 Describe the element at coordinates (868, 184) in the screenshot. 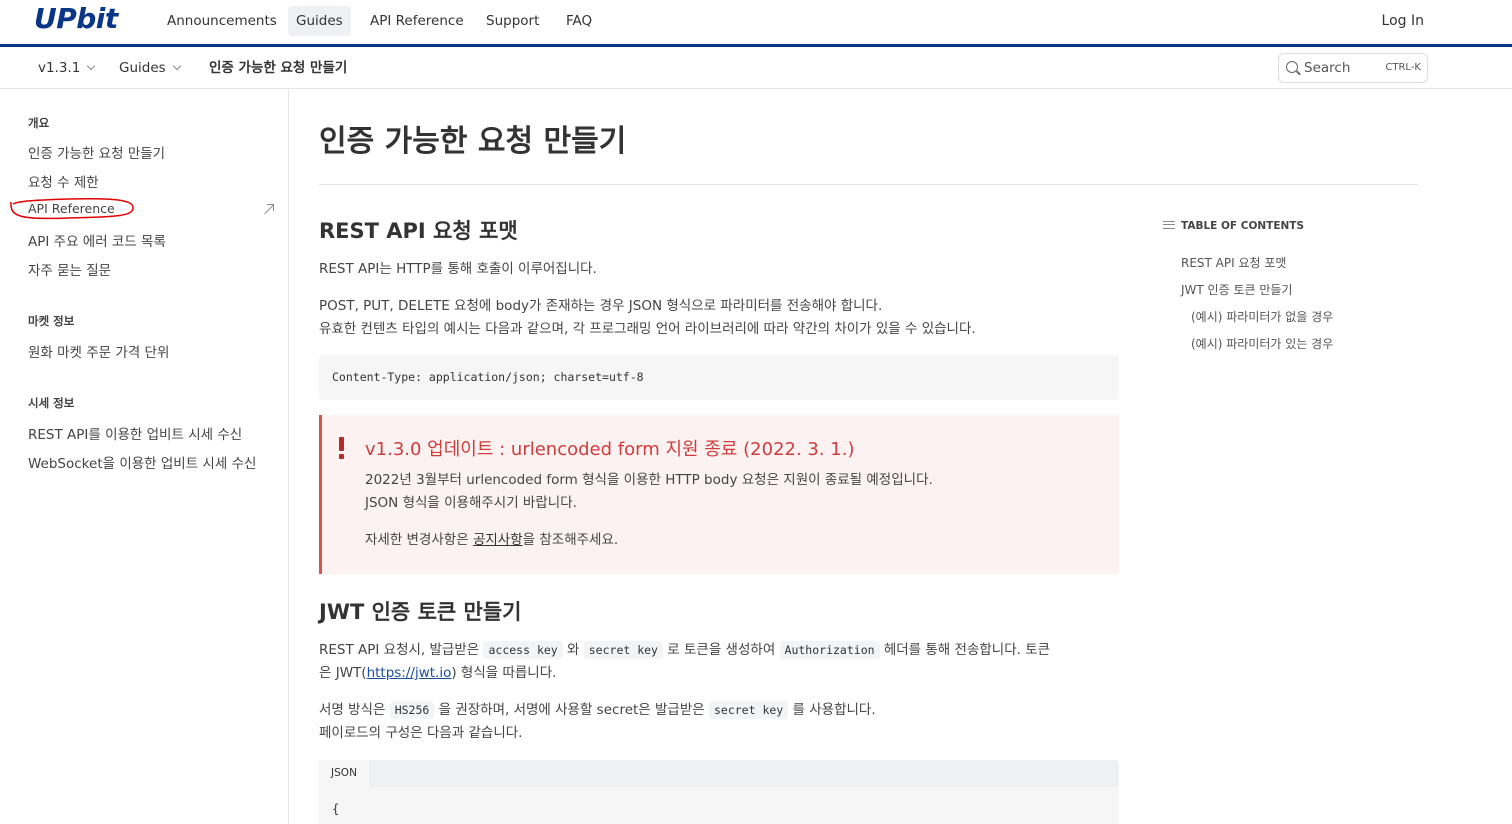

I see `title-divider` at that location.